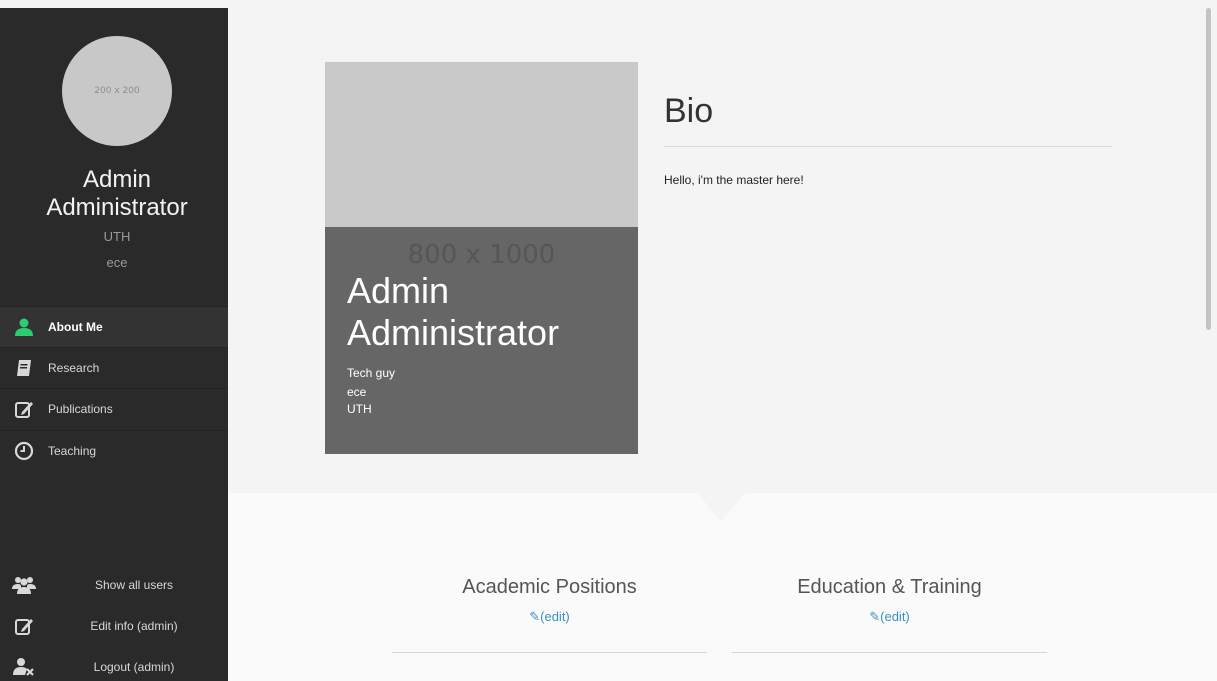 Image resolution: width=1217 pixels, height=681 pixels. Describe the element at coordinates (357, 392) in the screenshot. I see `profile-card-department: ece` at that location.